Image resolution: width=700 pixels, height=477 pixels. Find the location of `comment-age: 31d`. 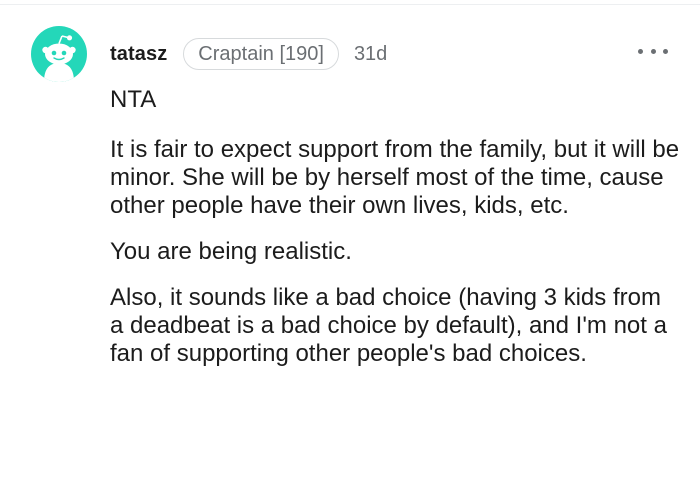

comment-age: 31d is located at coordinates (370, 53).